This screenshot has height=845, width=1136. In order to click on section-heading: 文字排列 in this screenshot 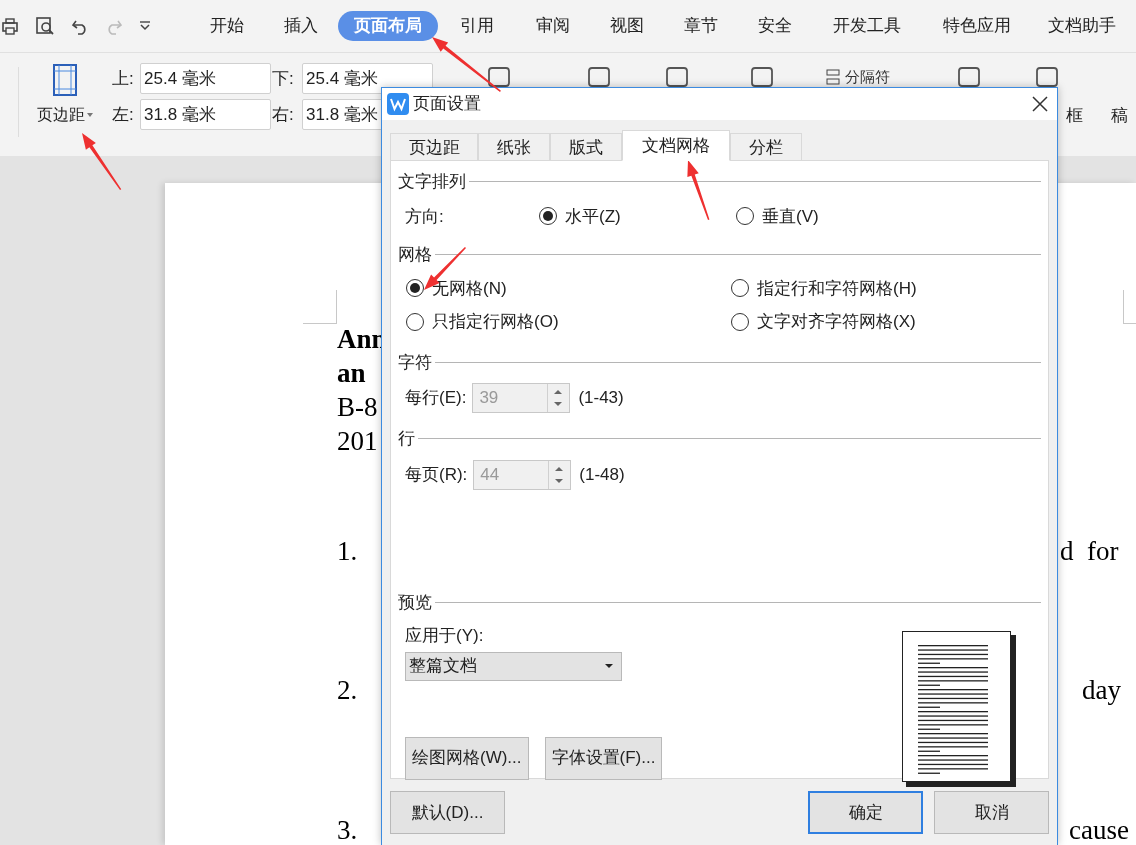, I will do `click(432, 182)`.